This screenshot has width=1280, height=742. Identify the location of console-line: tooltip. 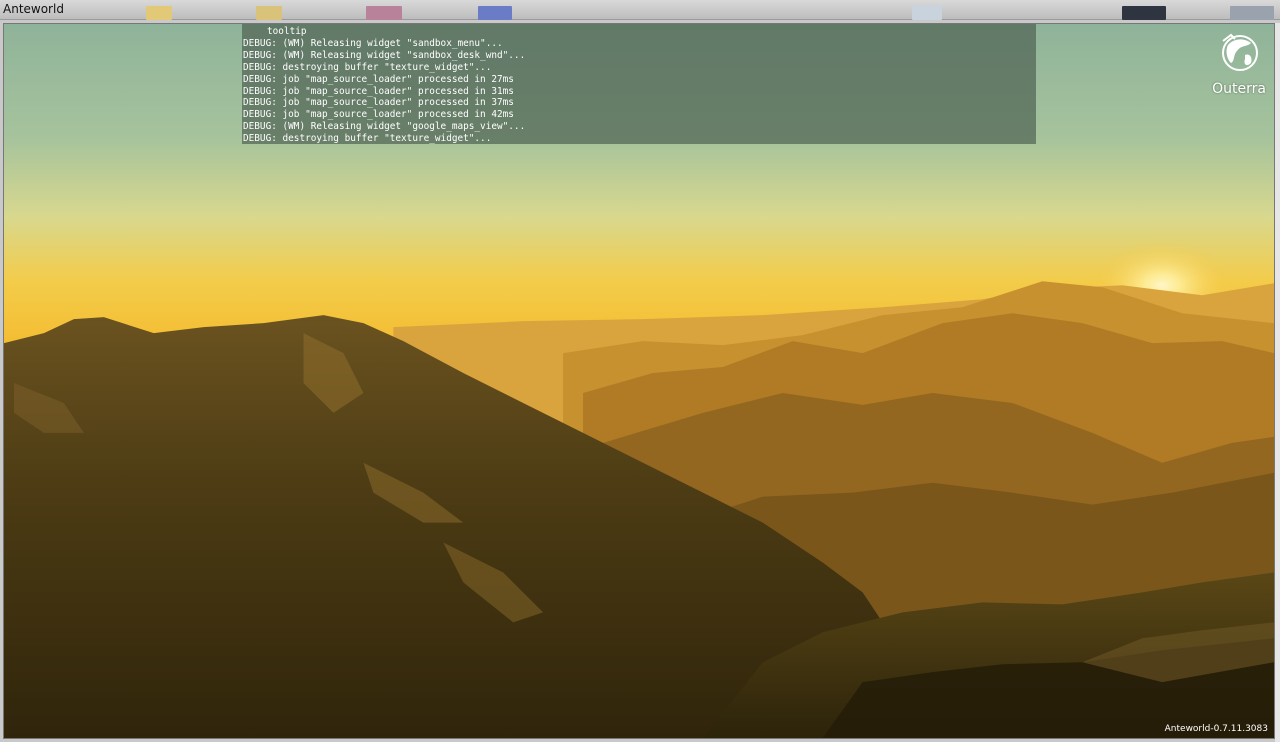
(287, 31).